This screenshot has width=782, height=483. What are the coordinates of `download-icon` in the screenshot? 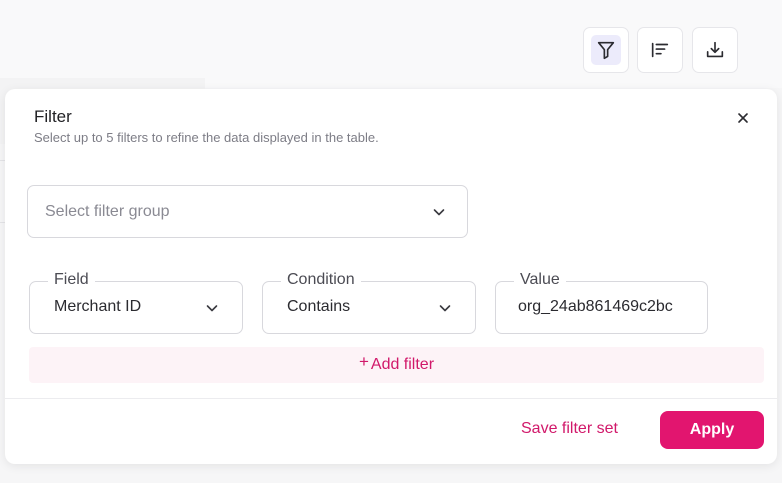 It's located at (715, 49).